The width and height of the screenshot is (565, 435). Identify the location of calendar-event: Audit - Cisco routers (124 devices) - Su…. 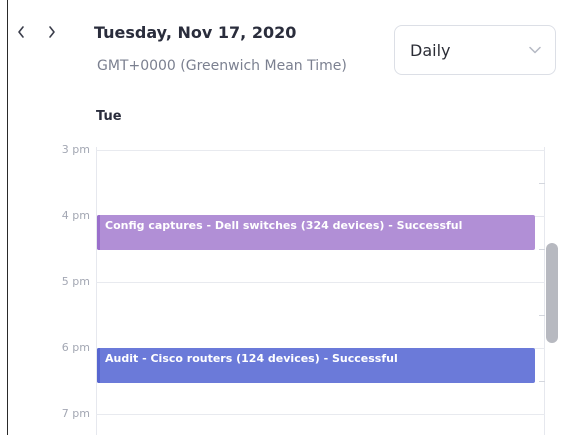
(316, 365).